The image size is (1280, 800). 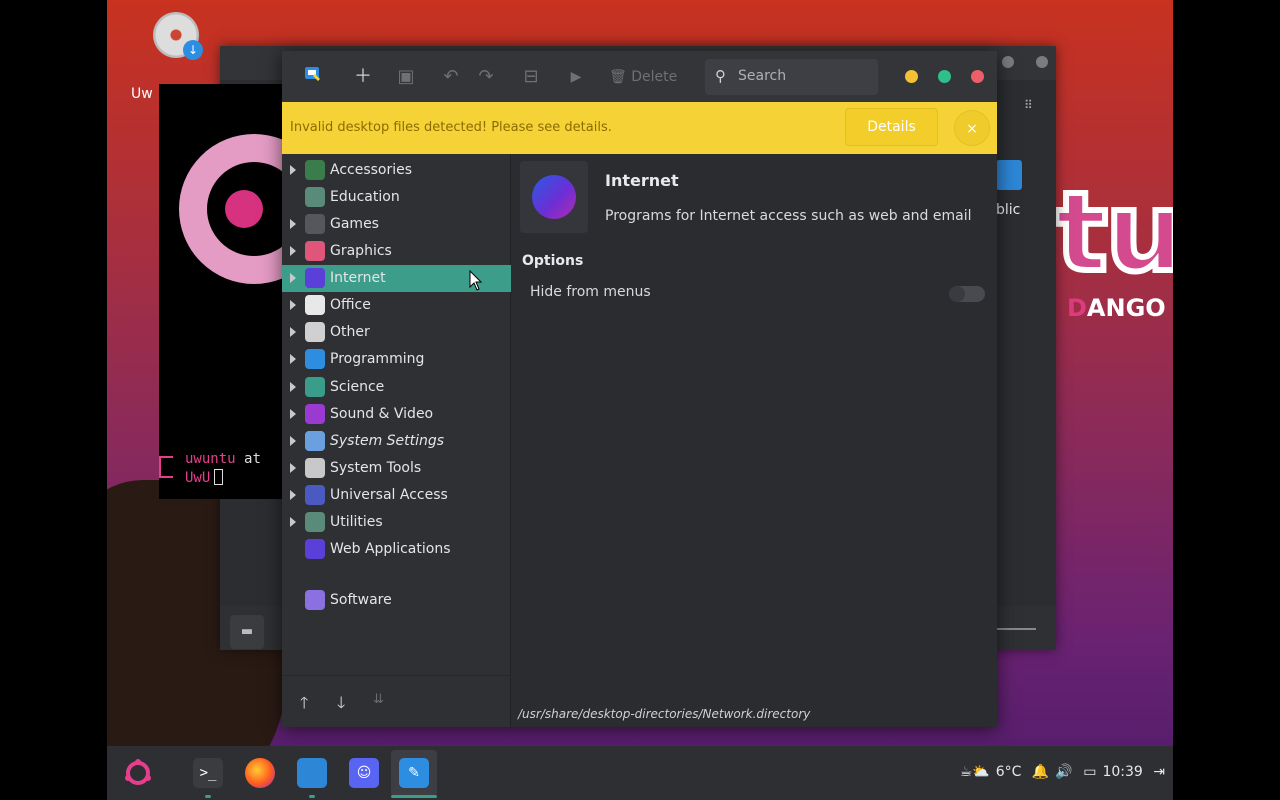 What do you see at coordinates (376, 468) in the screenshot?
I see `category-label: System Tools` at bounding box center [376, 468].